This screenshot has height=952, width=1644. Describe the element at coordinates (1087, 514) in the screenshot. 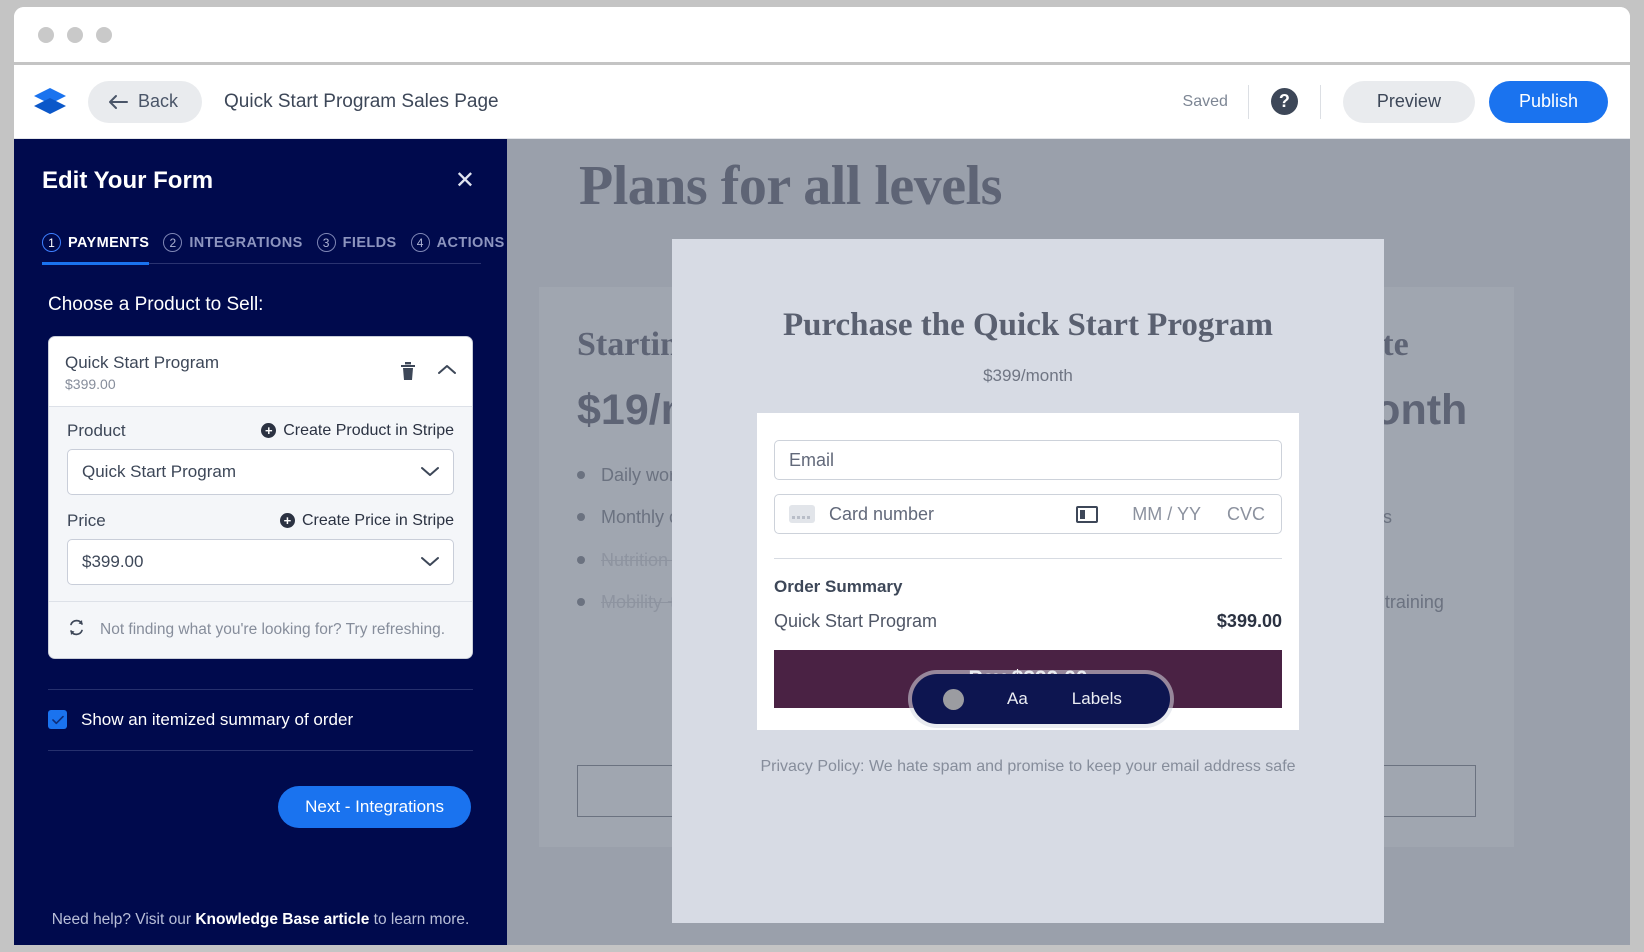

I see `card-scan-icon` at that location.